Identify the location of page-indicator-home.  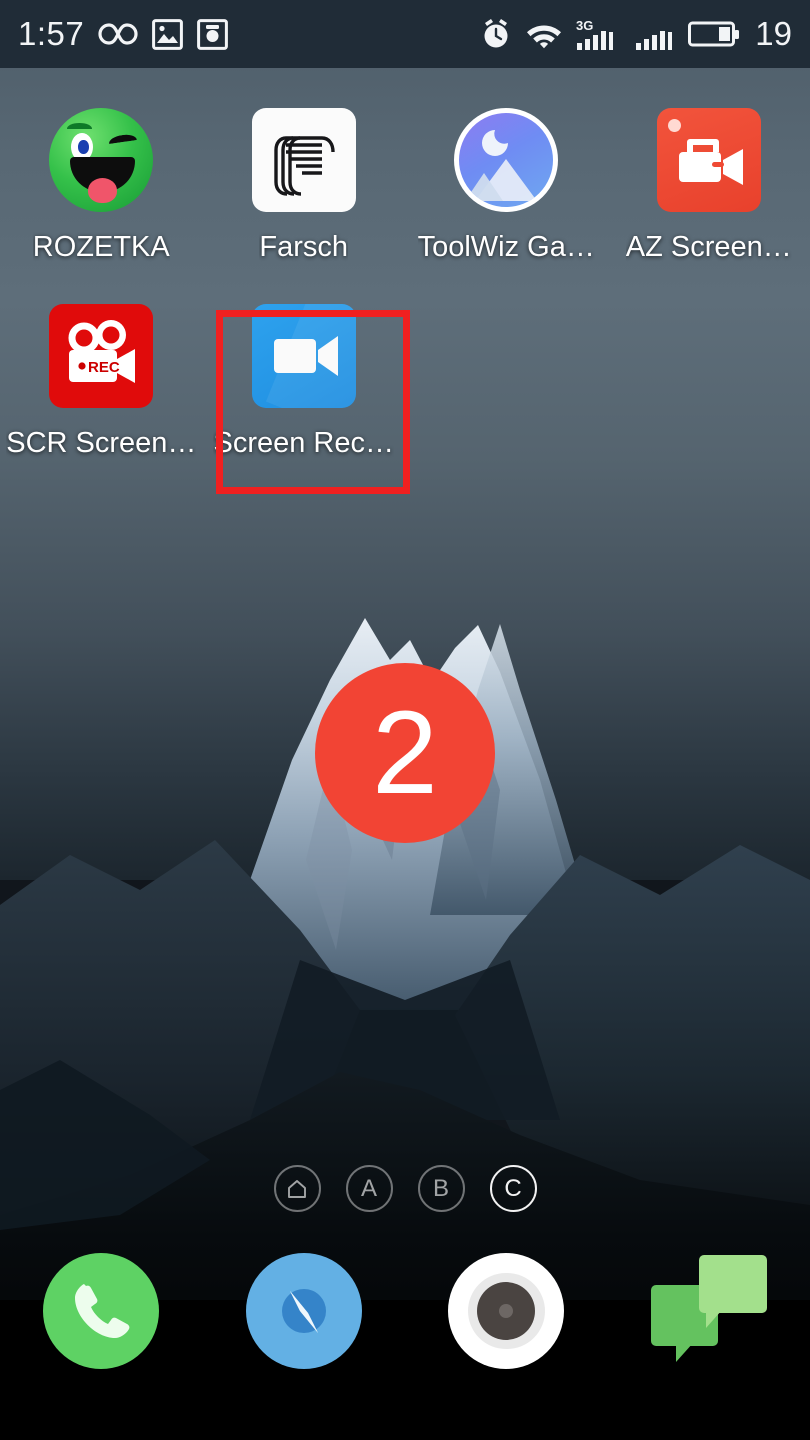
(297, 1188).